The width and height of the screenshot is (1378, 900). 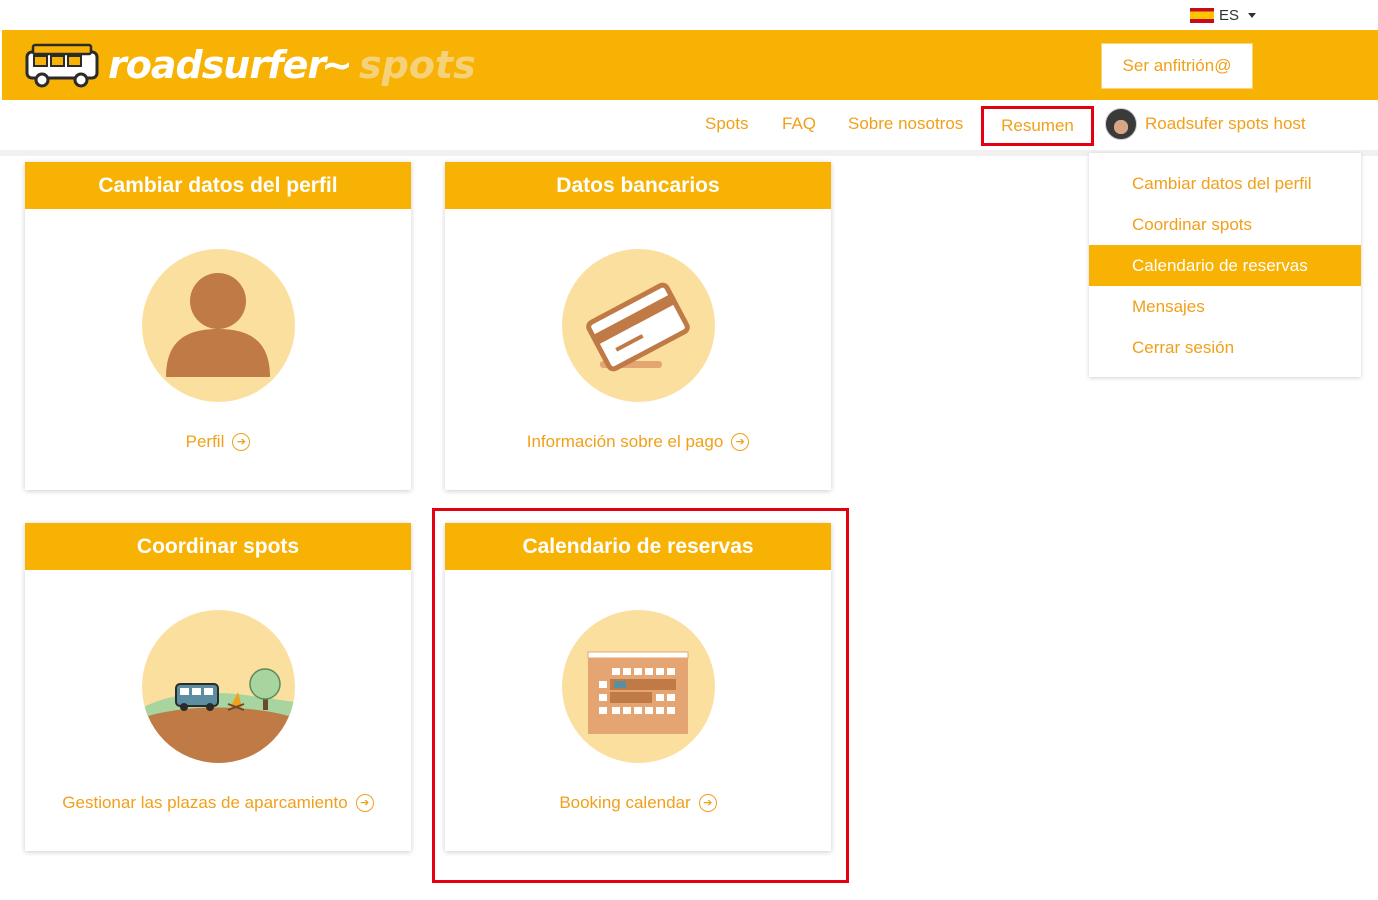 I want to click on user-menu: Roadsufer spots host, so click(x=1205, y=124).